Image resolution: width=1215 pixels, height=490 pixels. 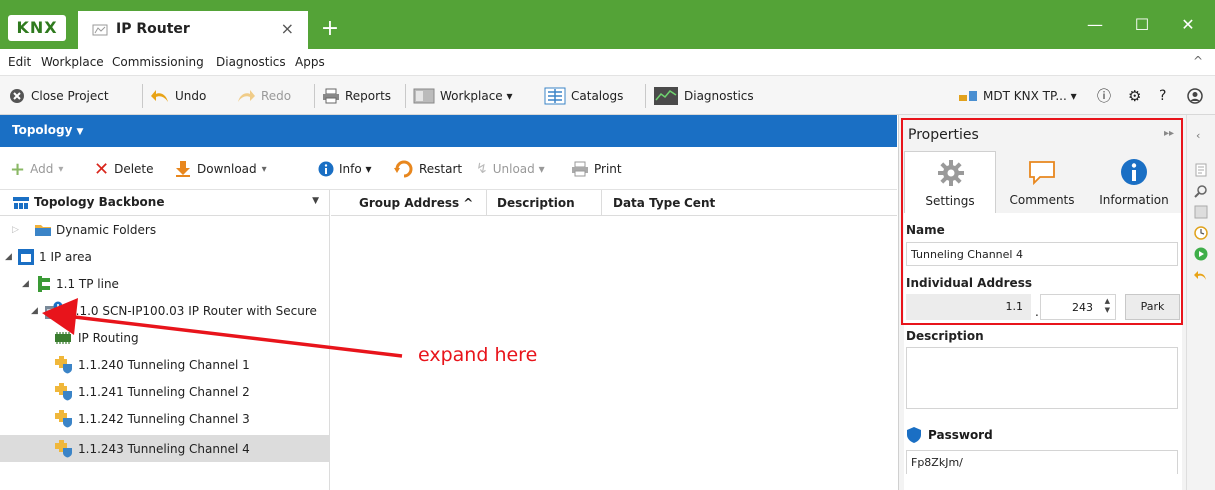 What do you see at coordinates (951, 173) in the screenshot?
I see `settings-gear-icon` at bounding box center [951, 173].